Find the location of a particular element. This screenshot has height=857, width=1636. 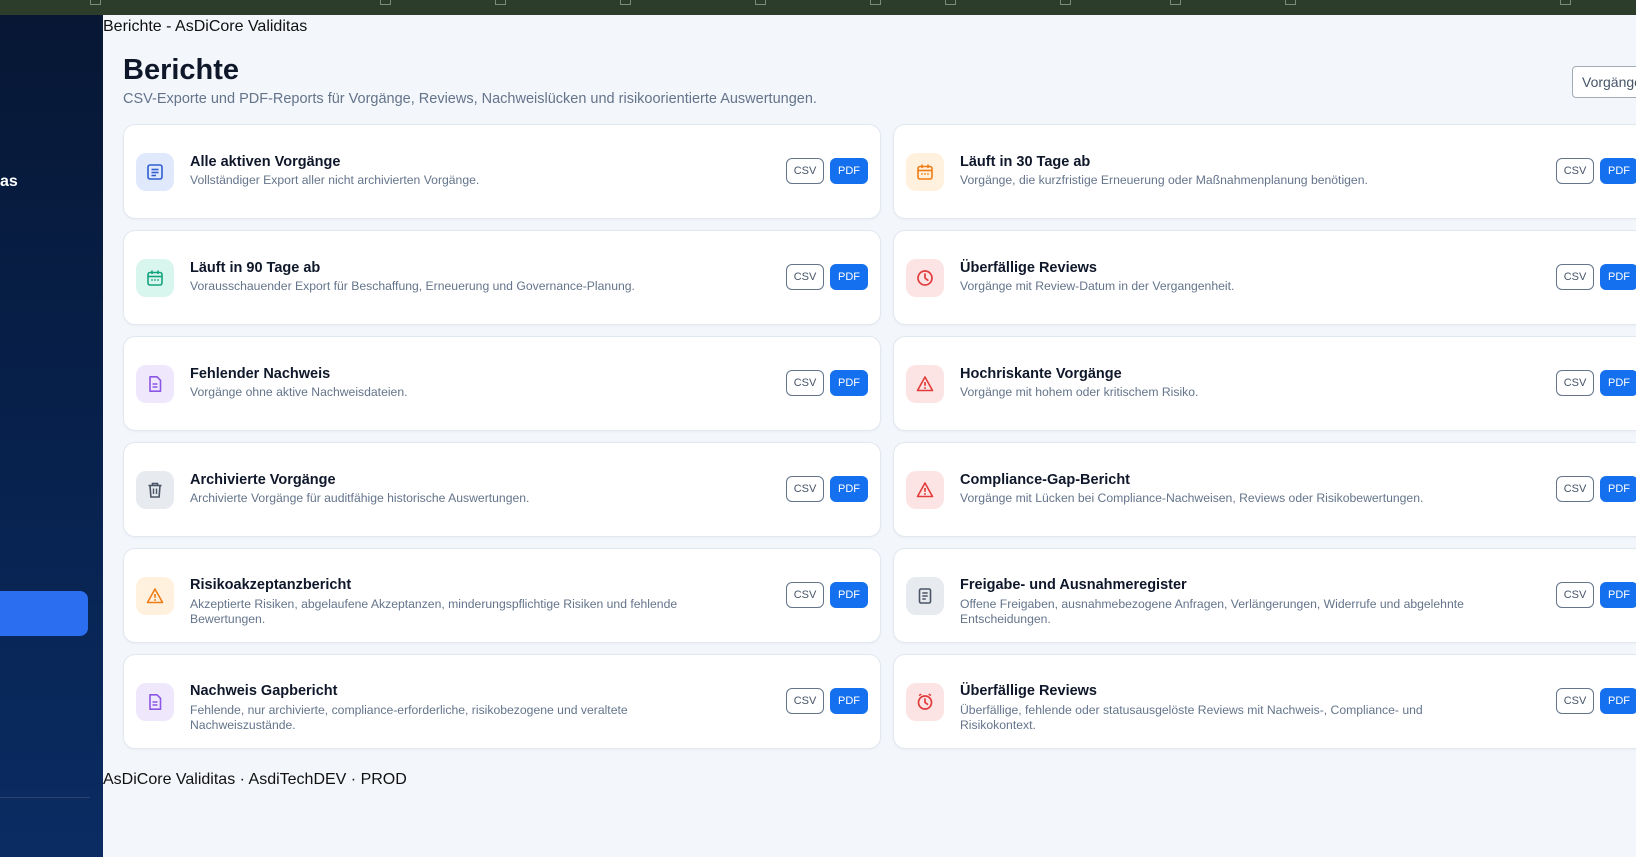

sidebar: as is located at coordinates (51, 436).